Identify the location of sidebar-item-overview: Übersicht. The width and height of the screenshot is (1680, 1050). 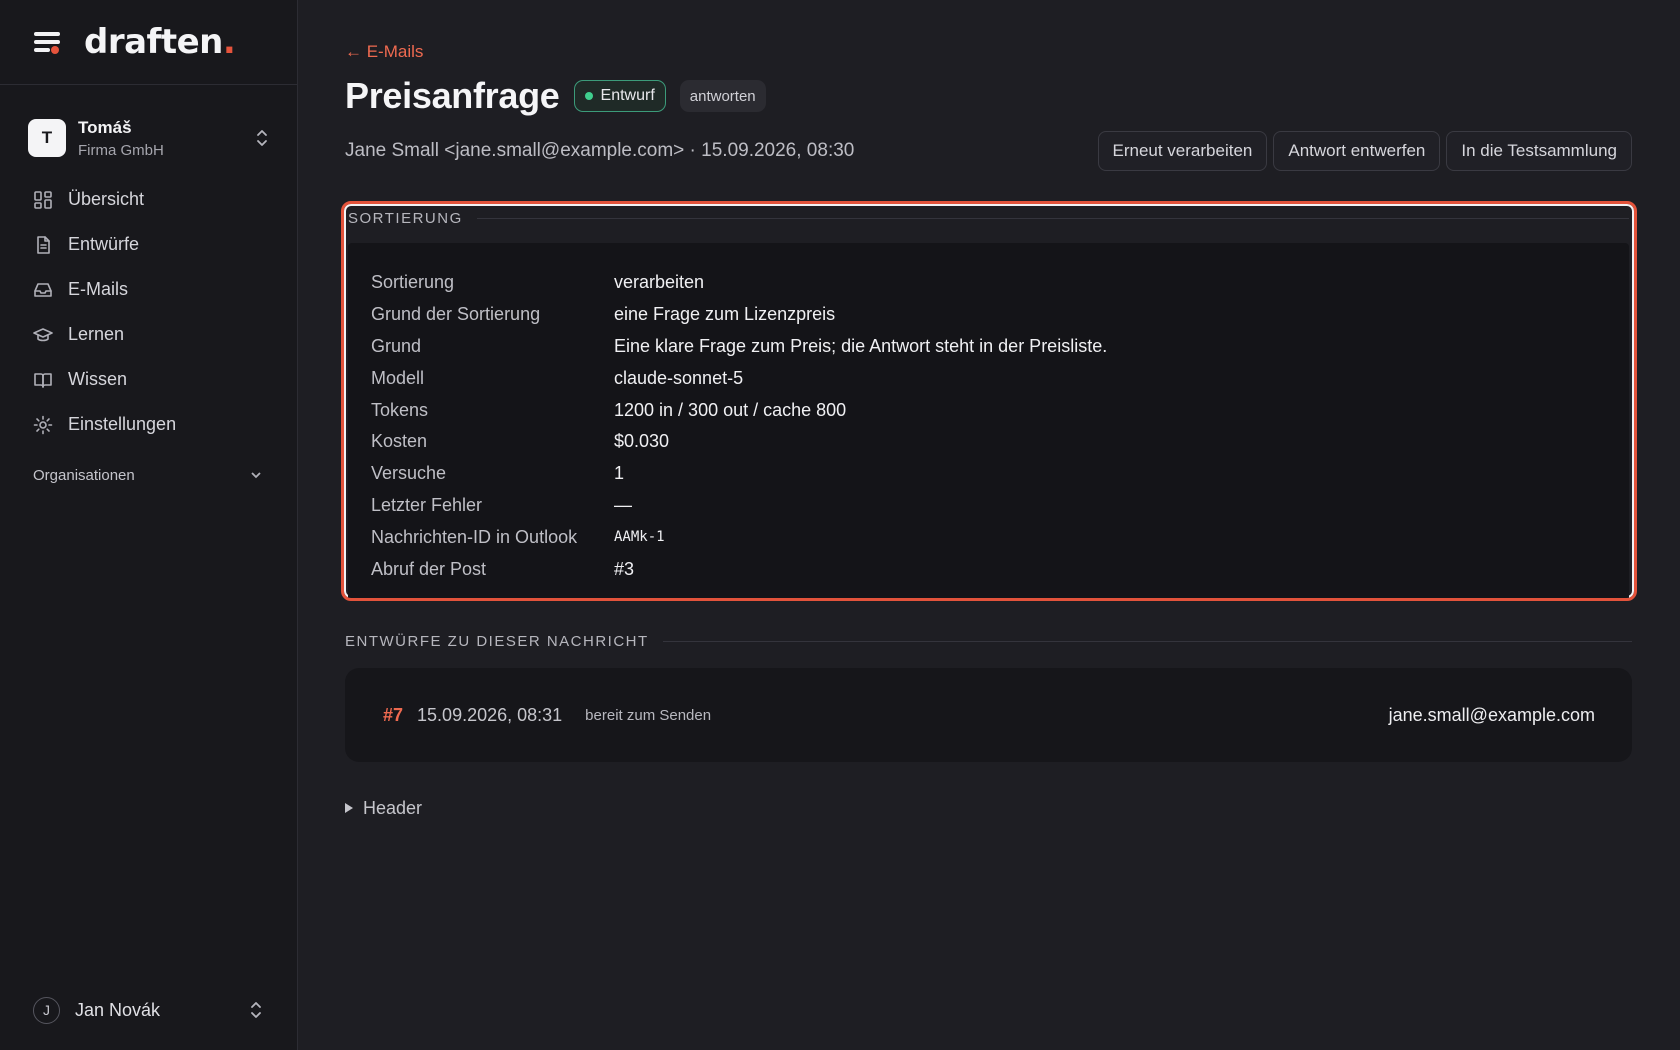
(148, 199).